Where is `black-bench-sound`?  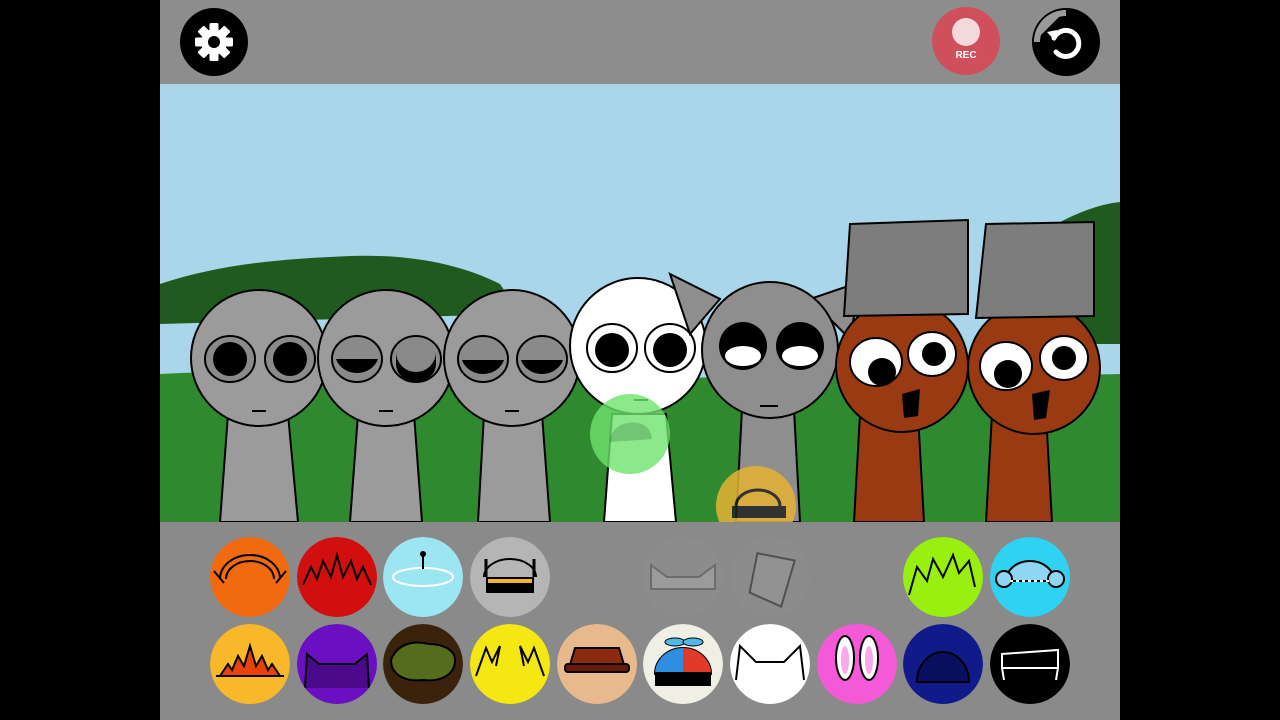 black-bench-sound is located at coordinates (1030, 664).